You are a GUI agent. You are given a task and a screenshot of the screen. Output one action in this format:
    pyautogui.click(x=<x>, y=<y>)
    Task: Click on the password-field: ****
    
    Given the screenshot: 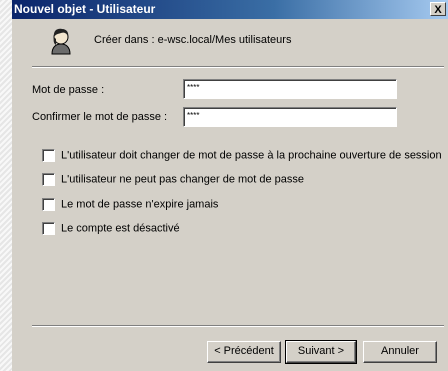 What is the action you would take?
    pyautogui.click(x=290, y=89)
    